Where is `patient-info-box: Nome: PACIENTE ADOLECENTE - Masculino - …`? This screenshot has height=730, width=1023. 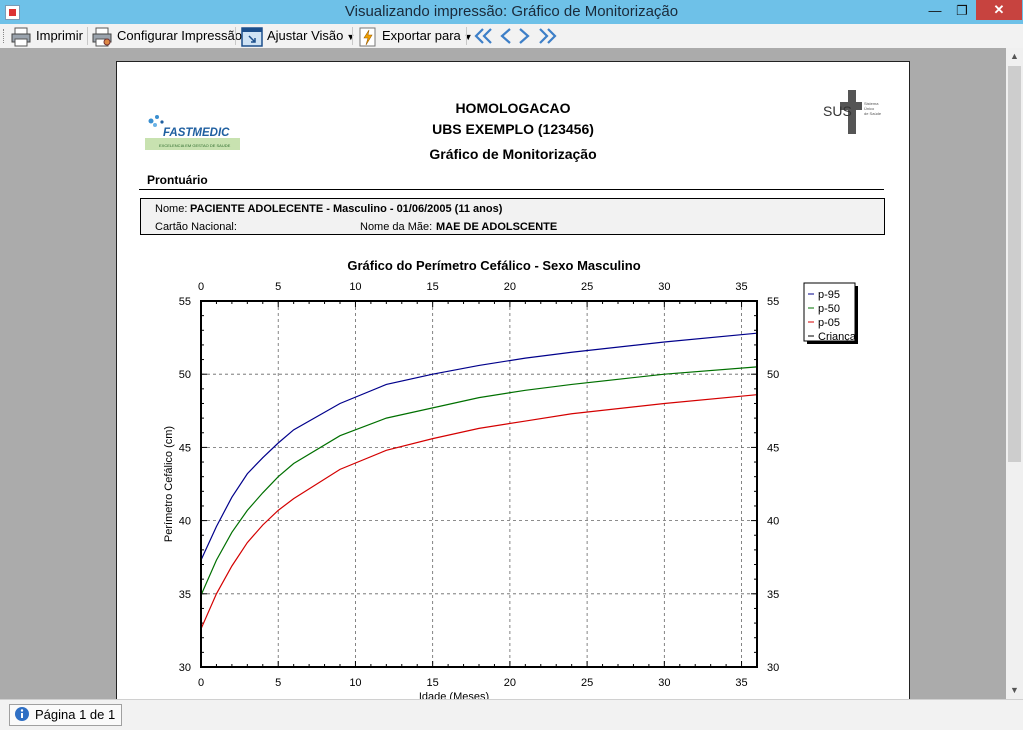
patient-info-box: Nome: PACIENTE ADOLECENTE - Masculino - … is located at coordinates (512, 216).